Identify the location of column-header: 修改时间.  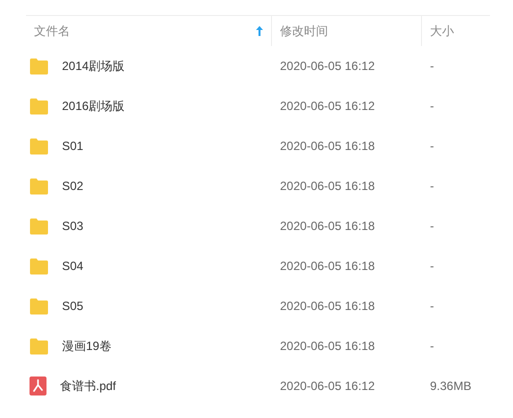
(304, 31).